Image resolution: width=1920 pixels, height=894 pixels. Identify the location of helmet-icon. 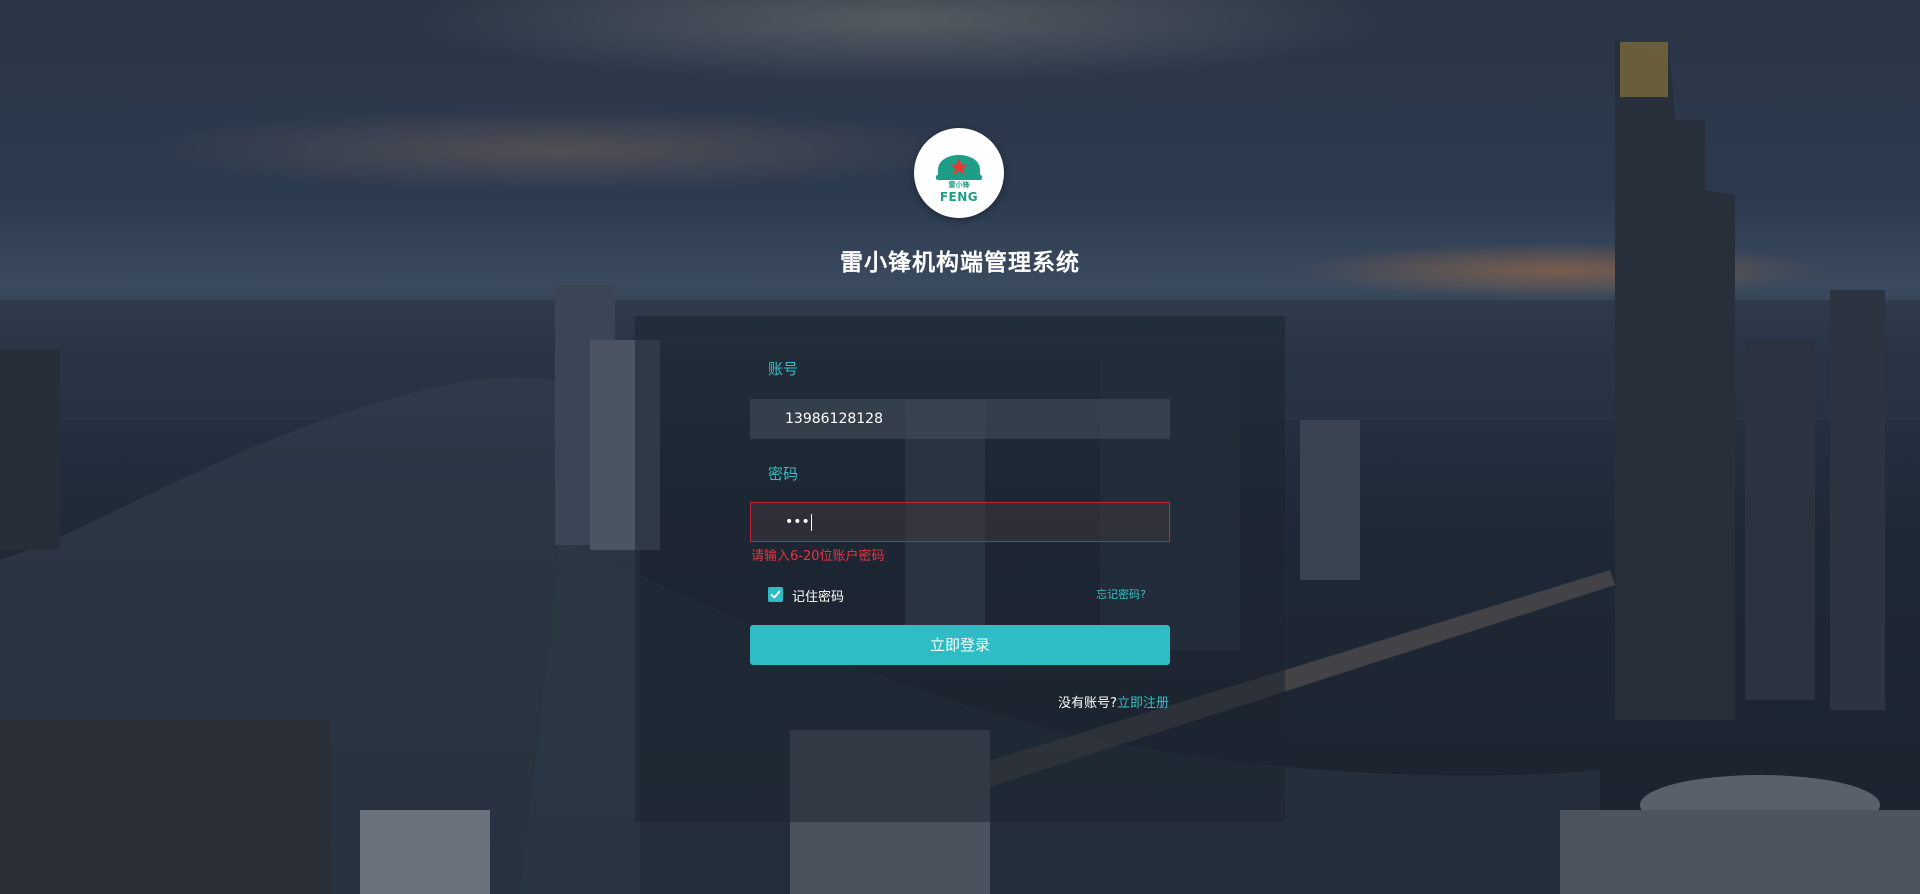
(959, 167).